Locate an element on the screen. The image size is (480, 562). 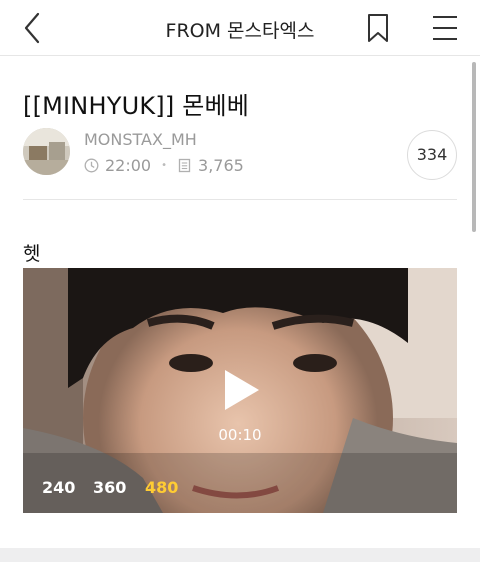
quality-option-240: 240 is located at coordinates (58, 487).